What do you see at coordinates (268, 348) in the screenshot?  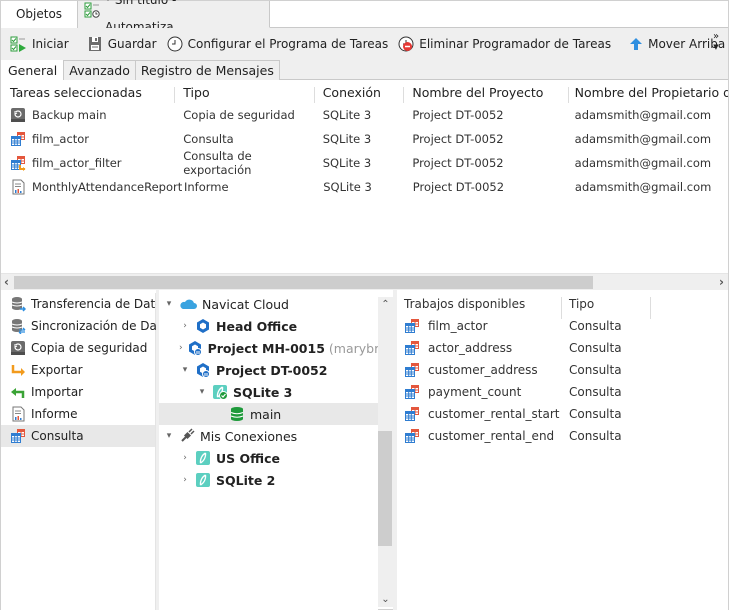 I see `tree-node-project-mh-0015: › Project MH-0015 (marybrow` at bounding box center [268, 348].